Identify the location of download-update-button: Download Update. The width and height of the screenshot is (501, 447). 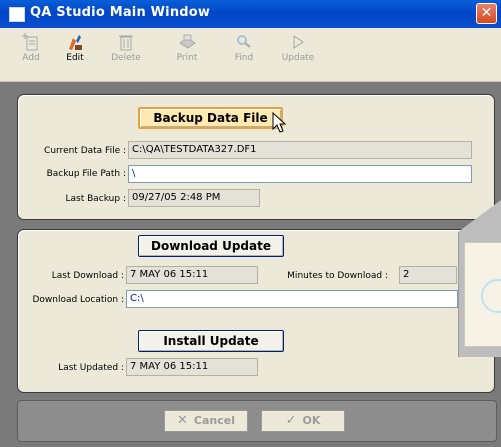
(211, 246).